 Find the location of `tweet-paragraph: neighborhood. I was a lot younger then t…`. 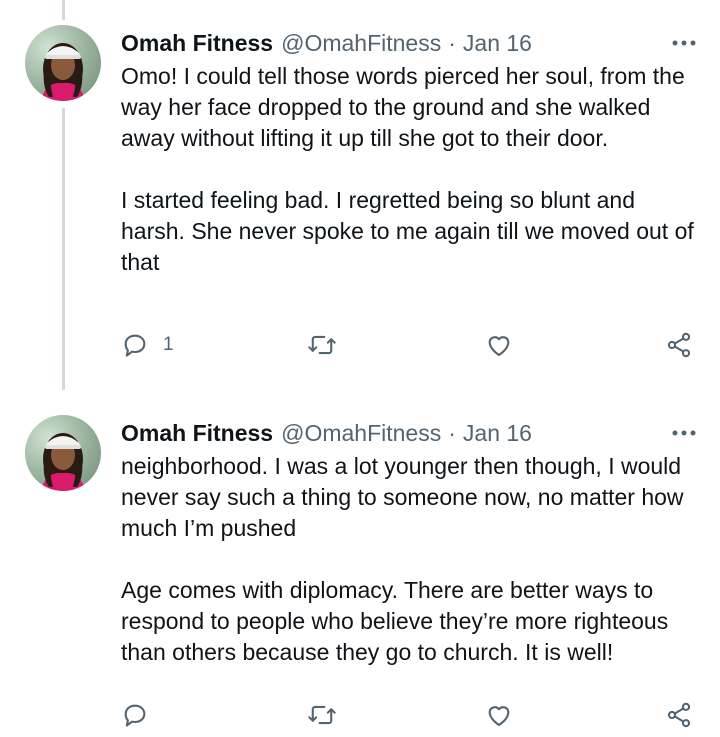

tweet-paragraph: neighborhood. I was a lot younger then t… is located at coordinates (402, 497).